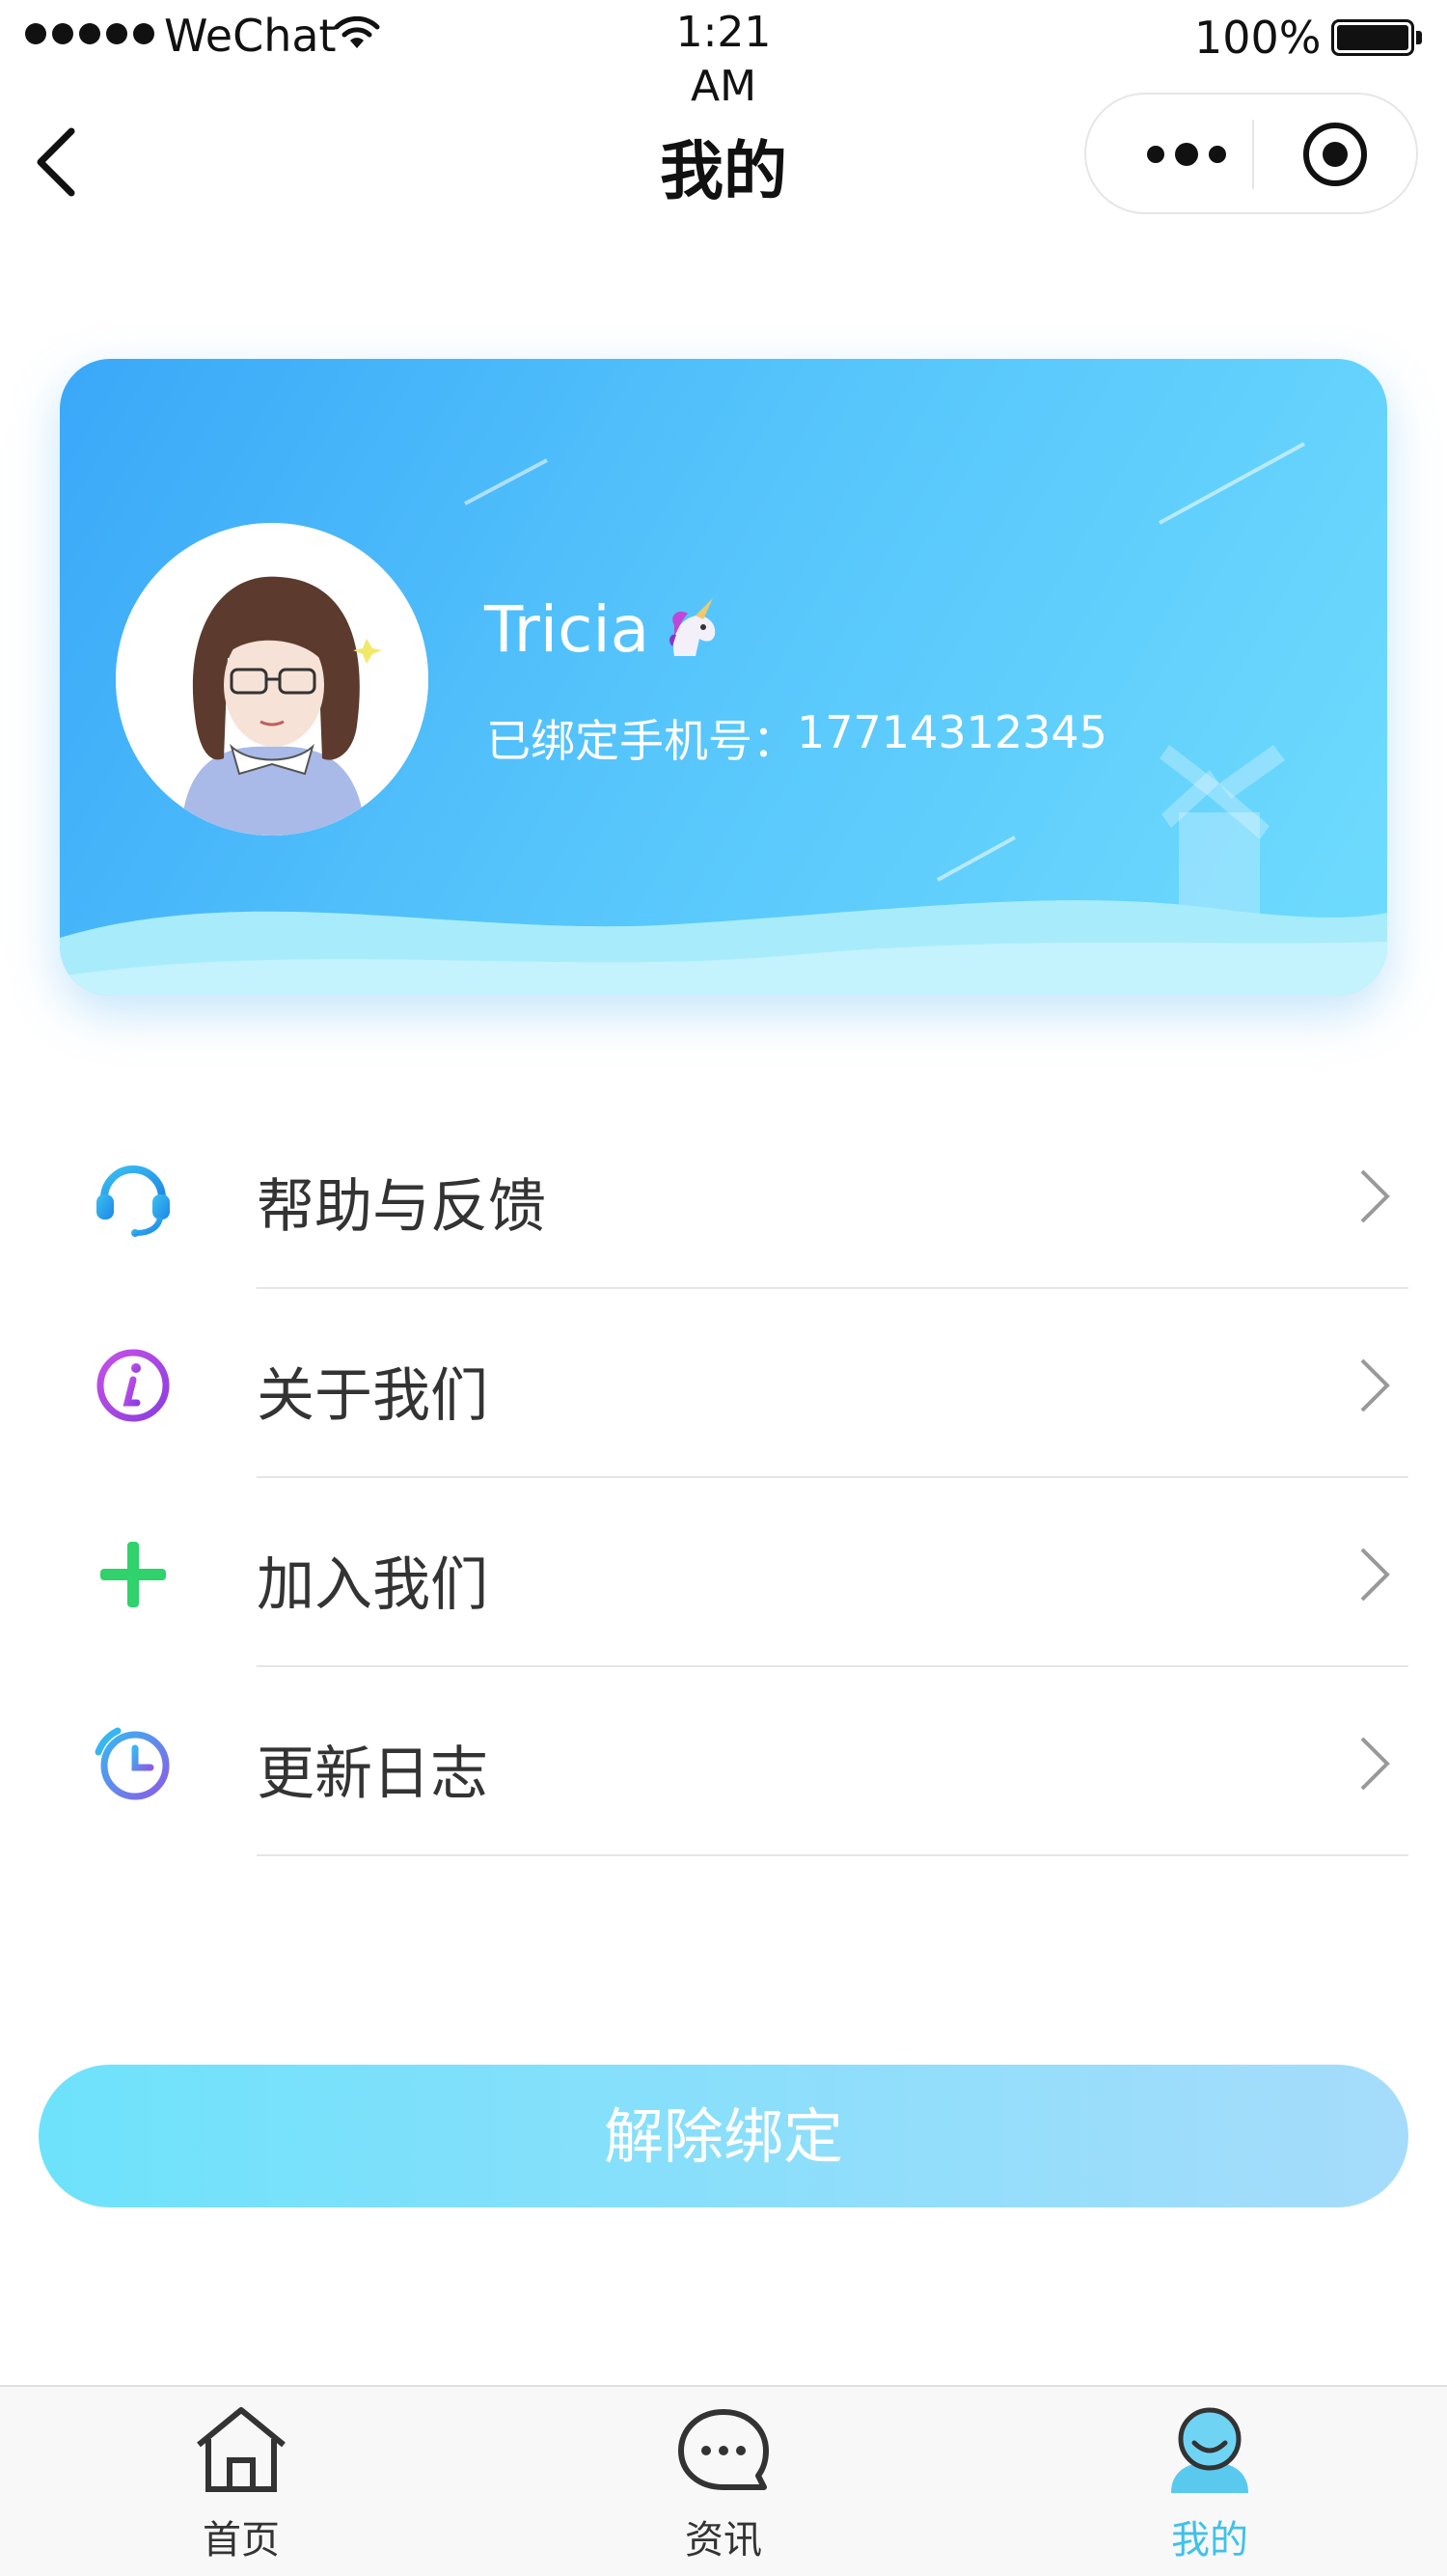 The width and height of the screenshot is (1447, 2576). I want to click on menu-item-label: 关于我们, so click(372, 1396).